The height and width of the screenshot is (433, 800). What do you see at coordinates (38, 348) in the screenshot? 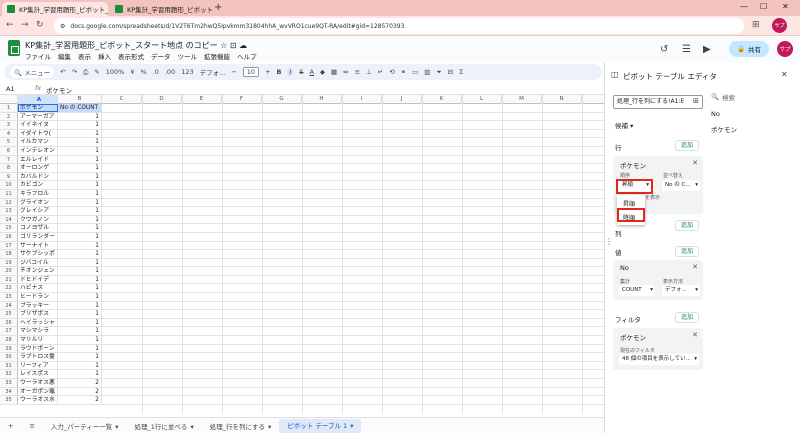
I see `cell-a: ラウドボーン` at bounding box center [38, 348].